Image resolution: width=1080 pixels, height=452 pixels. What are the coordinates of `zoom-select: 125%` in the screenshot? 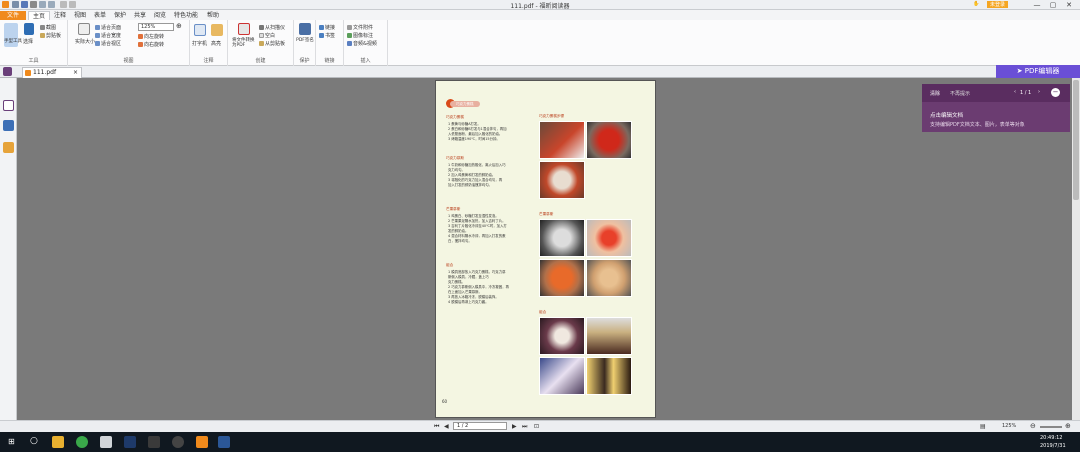 It's located at (156, 27).